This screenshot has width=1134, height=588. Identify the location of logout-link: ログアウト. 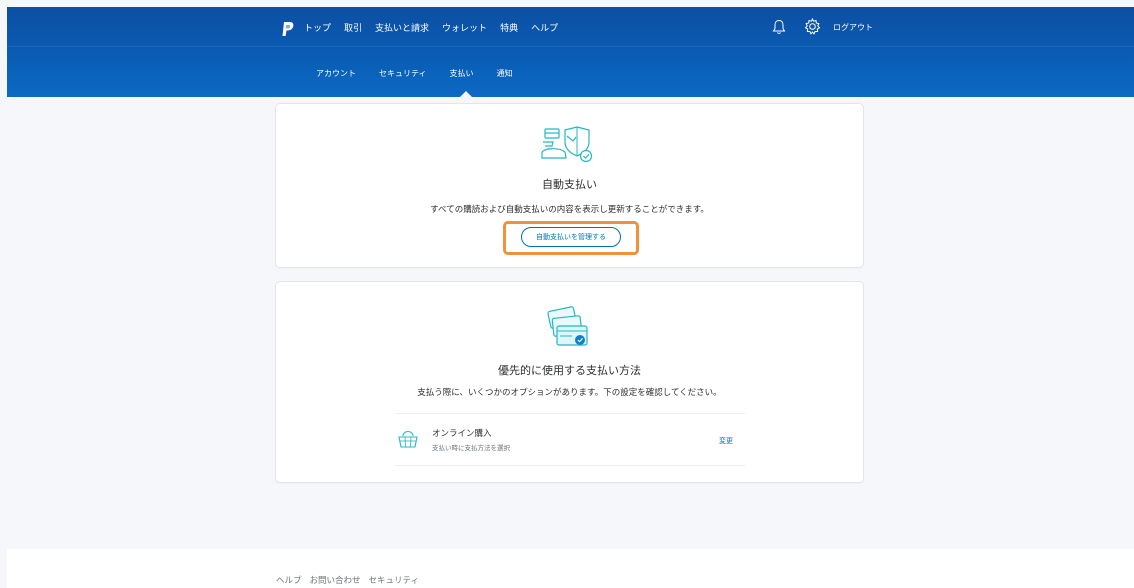
(853, 27).